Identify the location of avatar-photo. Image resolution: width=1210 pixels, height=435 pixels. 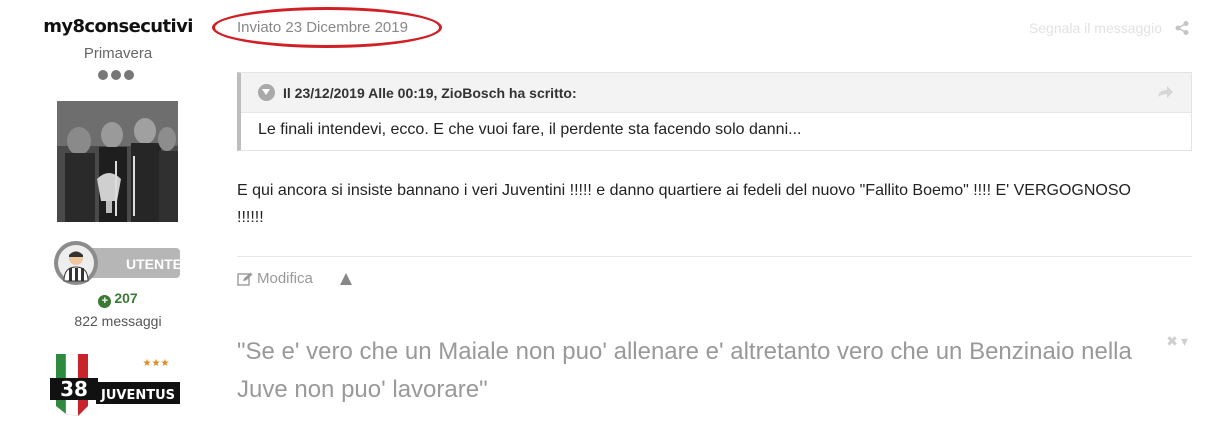
(117, 161).